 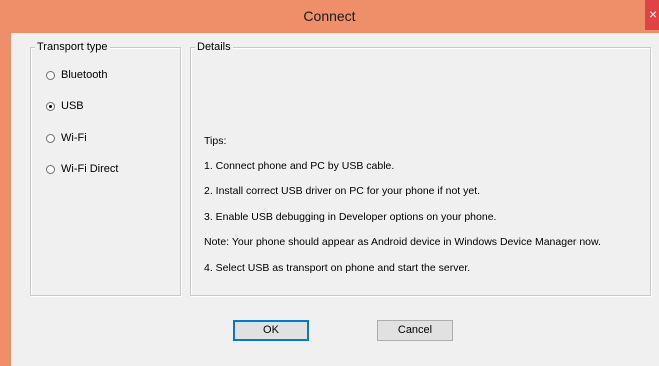 What do you see at coordinates (84, 75) in the screenshot?
I see `radio-label-bluetooth: Bluetooth` at bounding box center [84, 75].